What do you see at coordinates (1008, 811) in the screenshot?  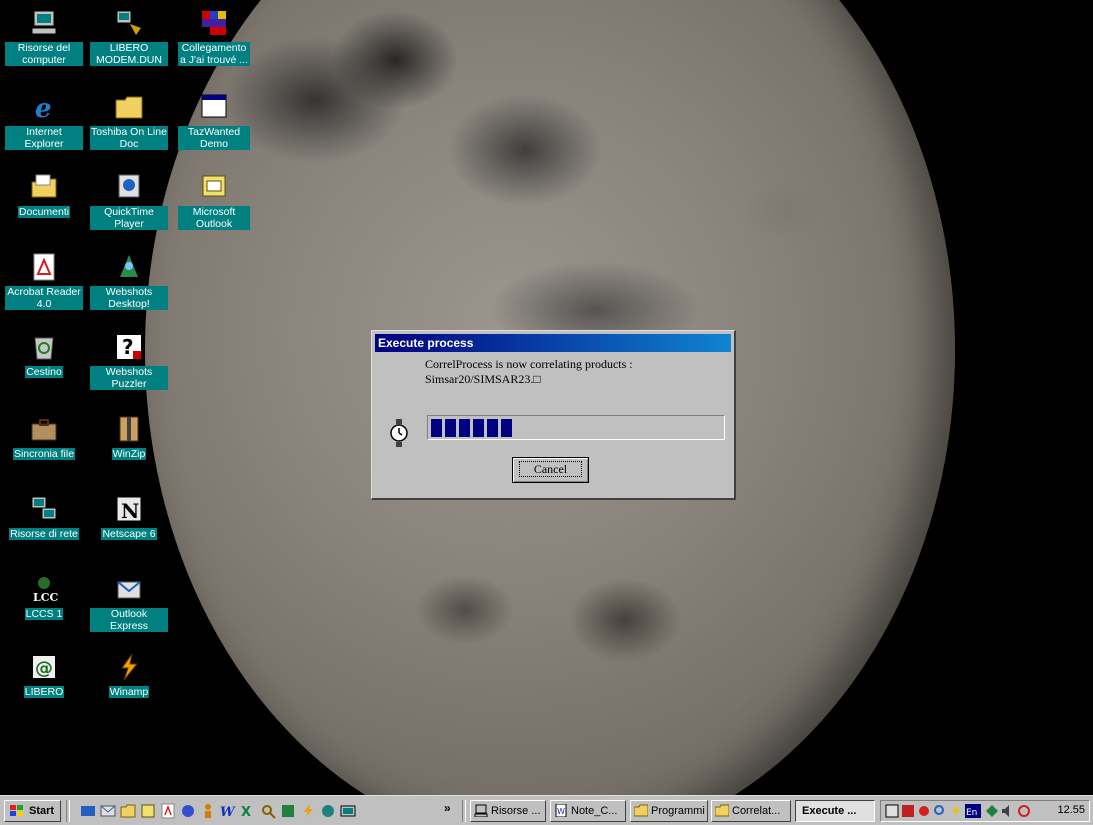 I see `volume-tray-icon` at bounding box center [1008, 811].